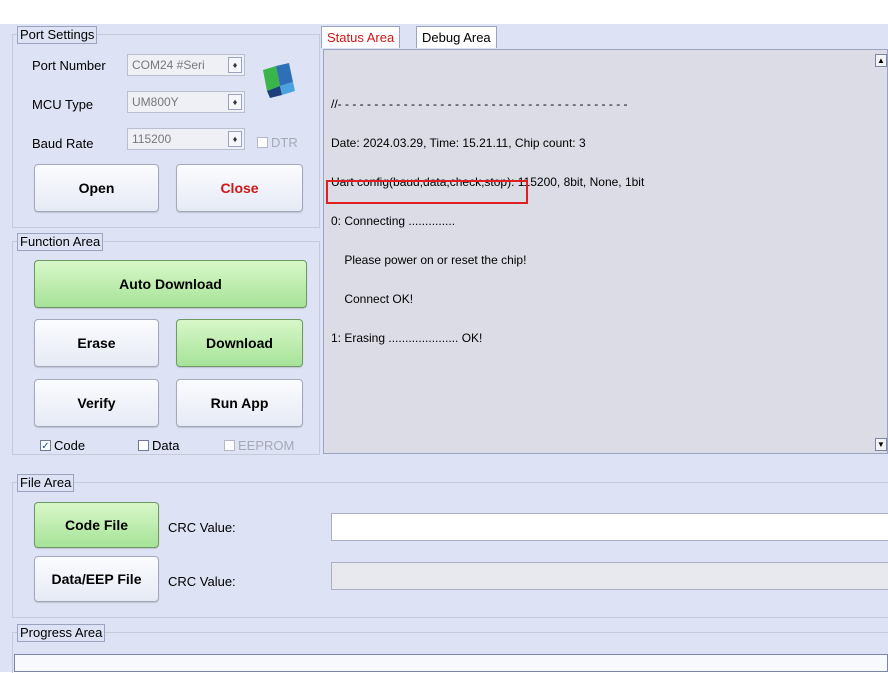  Describe the element at coordinates (609, 576) in the screenshot. I see `data-file-path-input` at that location.